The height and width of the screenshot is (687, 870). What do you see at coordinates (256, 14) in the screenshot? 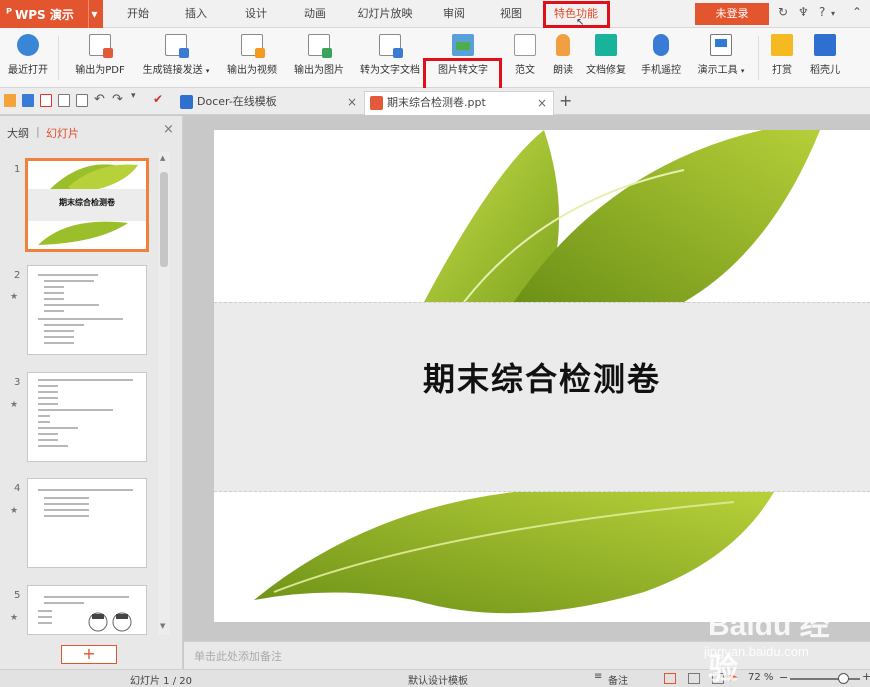
I see `tab-design: 设计` at bounding box center [256, 14].